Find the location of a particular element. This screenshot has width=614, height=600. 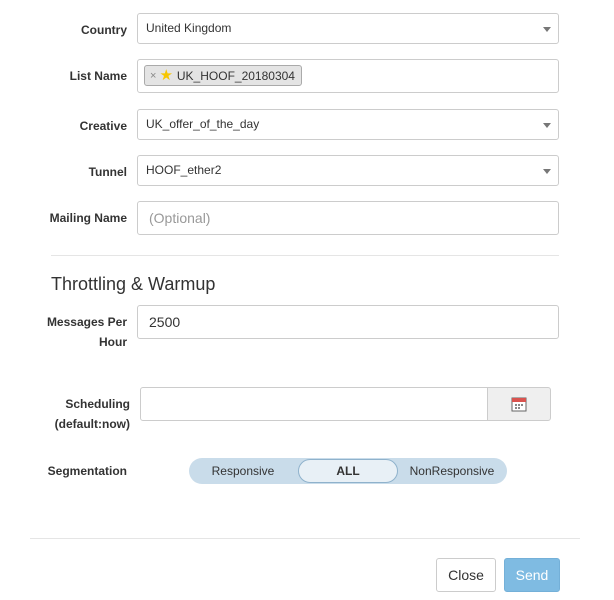

segmentation-label: Segmentation is located at coordinates (87, 471).